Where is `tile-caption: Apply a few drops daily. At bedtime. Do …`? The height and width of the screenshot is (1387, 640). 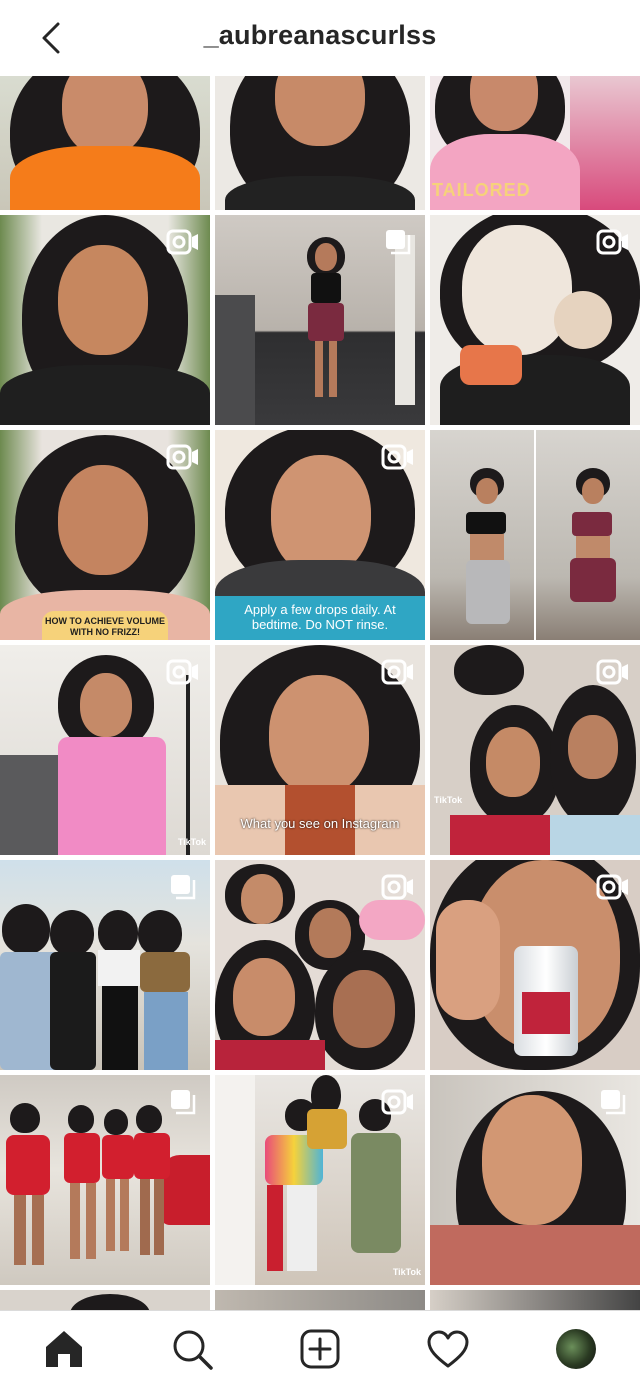 tile-caption: Apply a few drops daily. At bedtime. Do … is located at coordinates (320, 617).